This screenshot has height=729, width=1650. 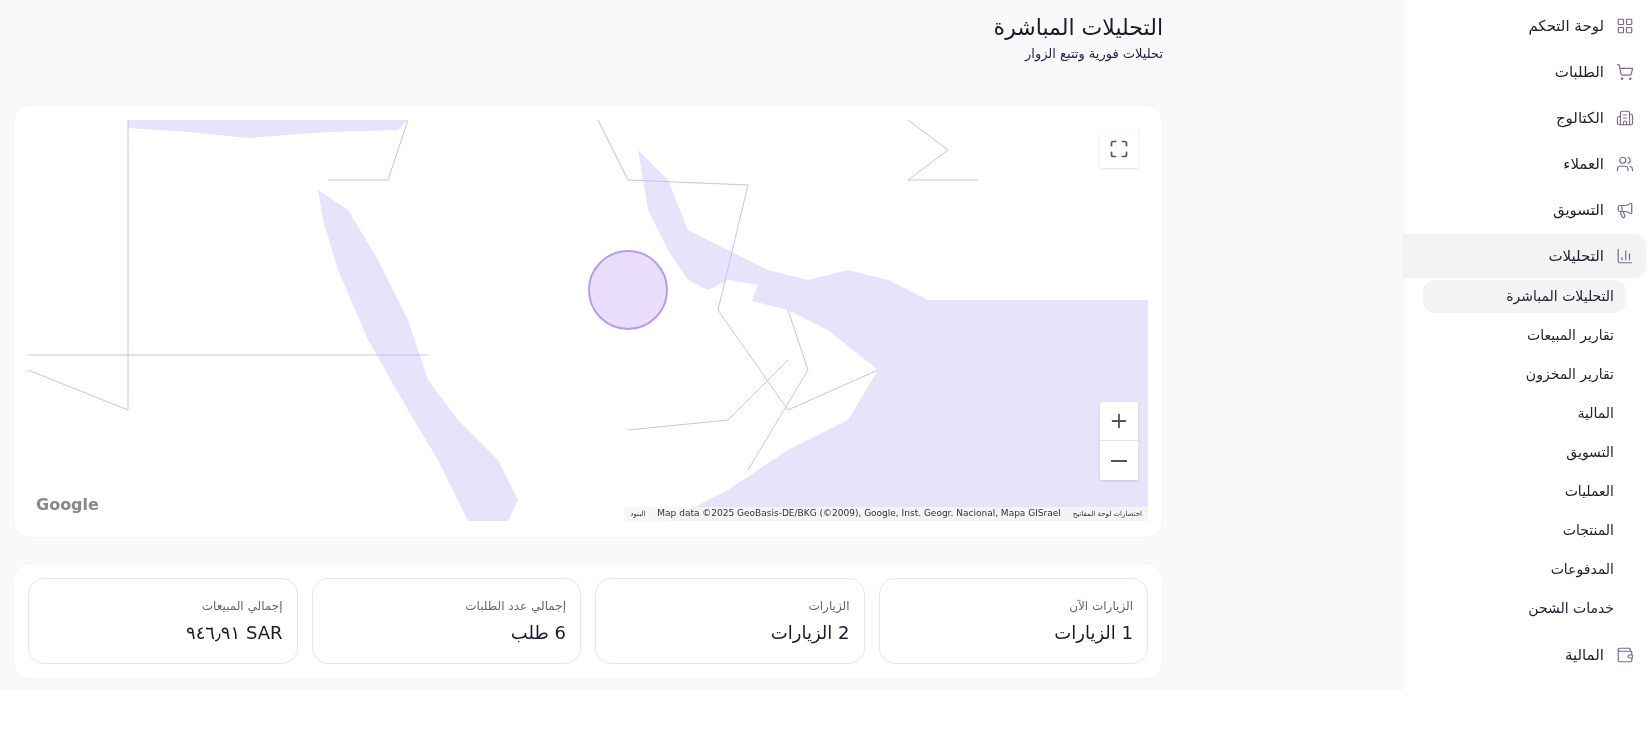 I want to click on sidebar-item: التحليلات, so click(x=1524, y=256).